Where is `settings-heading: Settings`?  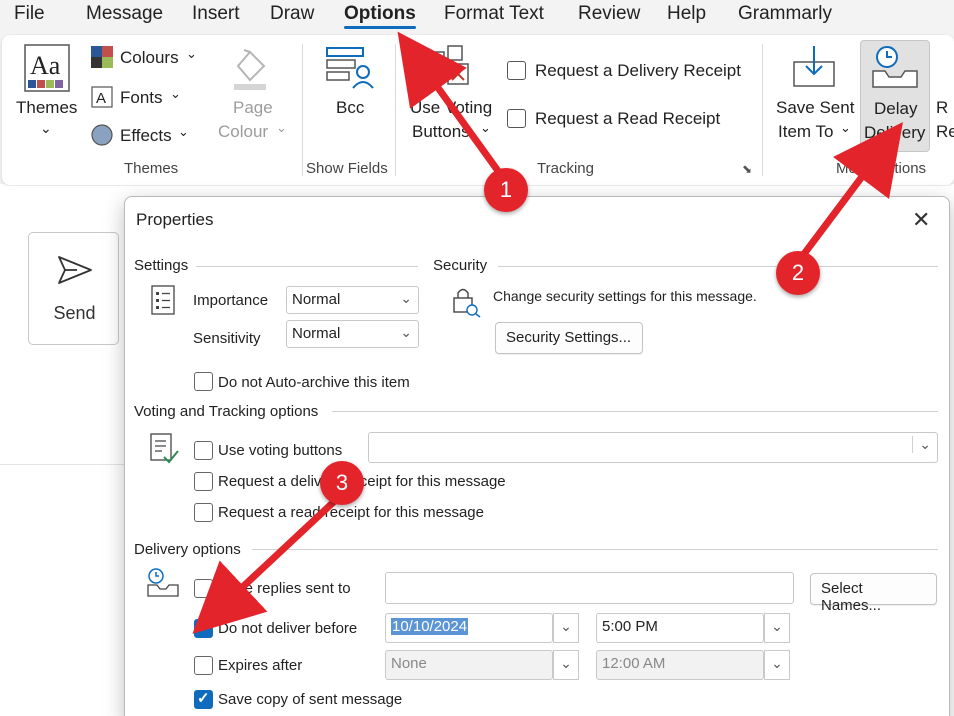 settings-heading: Settings is located at coordinates (161, 265).